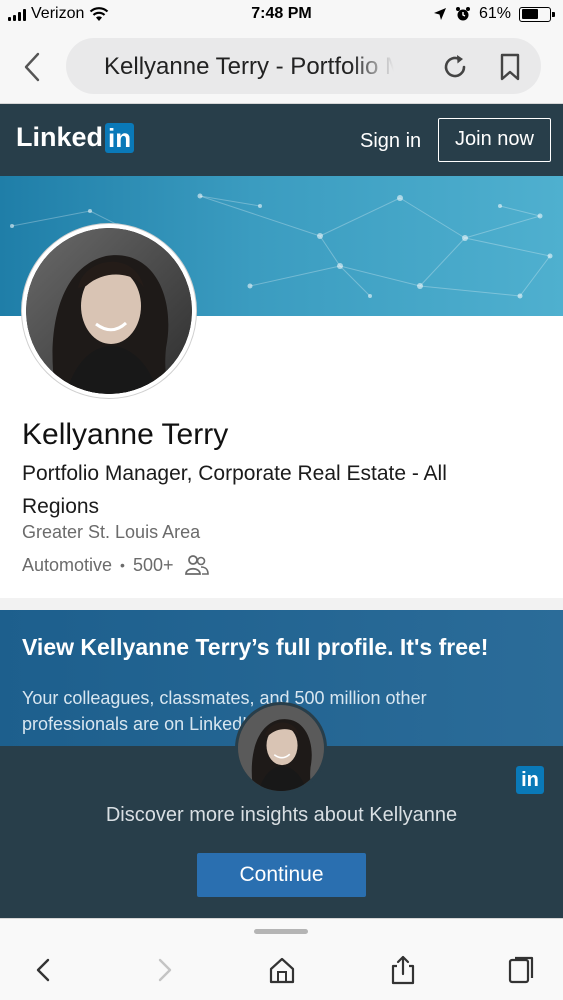 The width and height of the screenshot is (563, 1000). I want to click on alarm-icon, so click(462, 14).